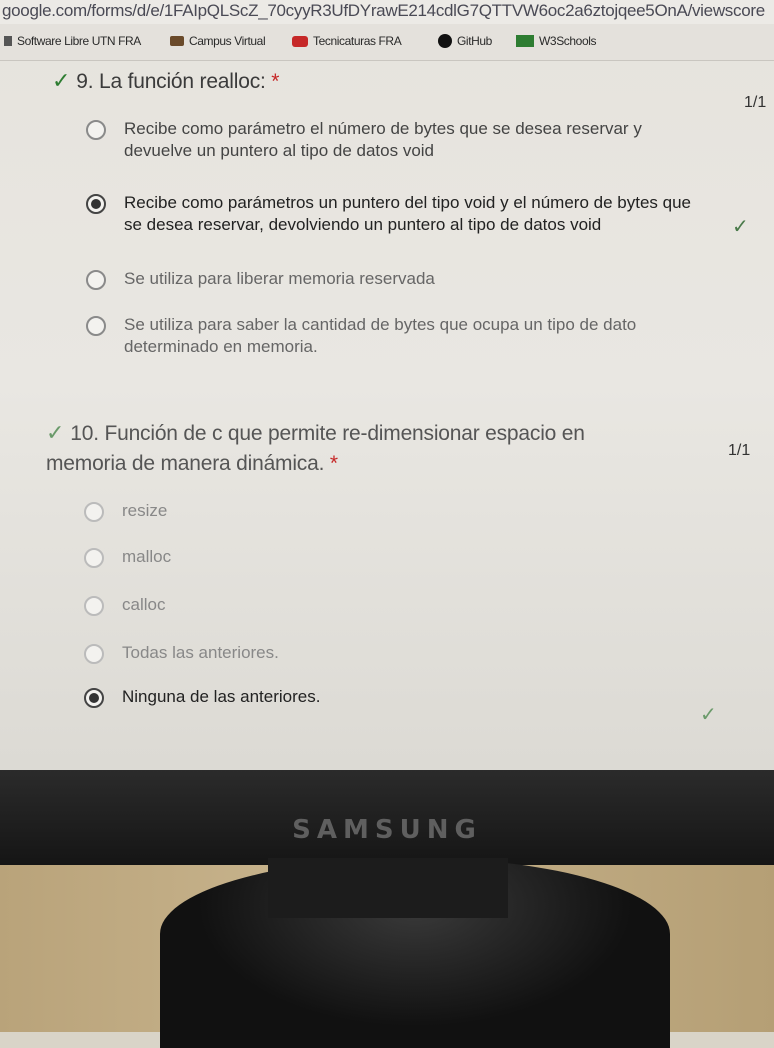 This screenshot has width=774, height=1048. What do you see at coordinates (79, 41) in the screenshot?
I see `bookmark-label: Software Libre UTN FRA` at bounding box center [79, 41].